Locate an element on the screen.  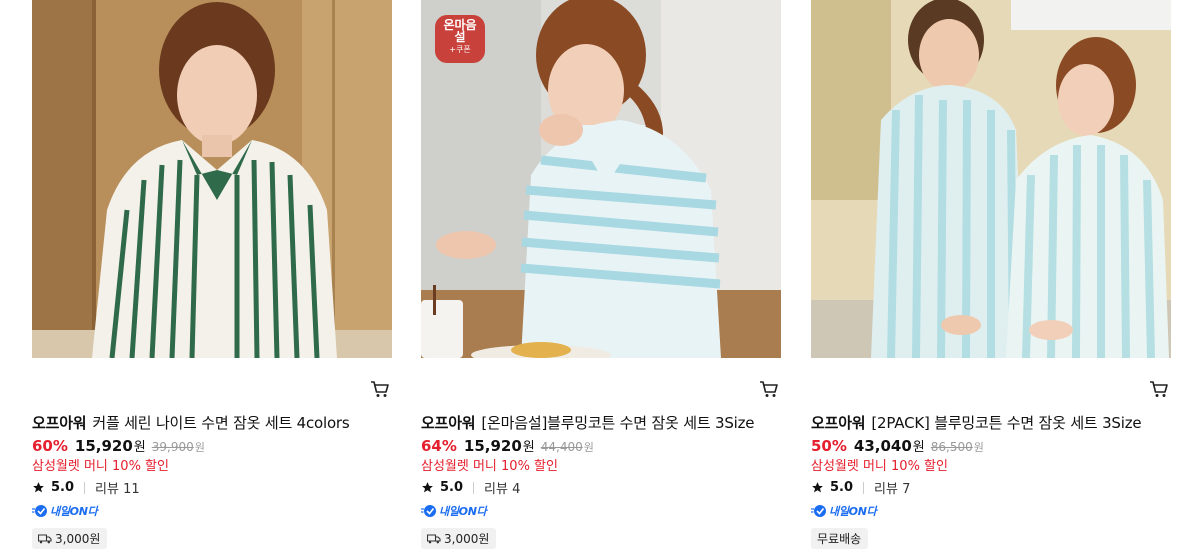
shipping-fee-text: 무료배송 is located at coordinates (839, 539).